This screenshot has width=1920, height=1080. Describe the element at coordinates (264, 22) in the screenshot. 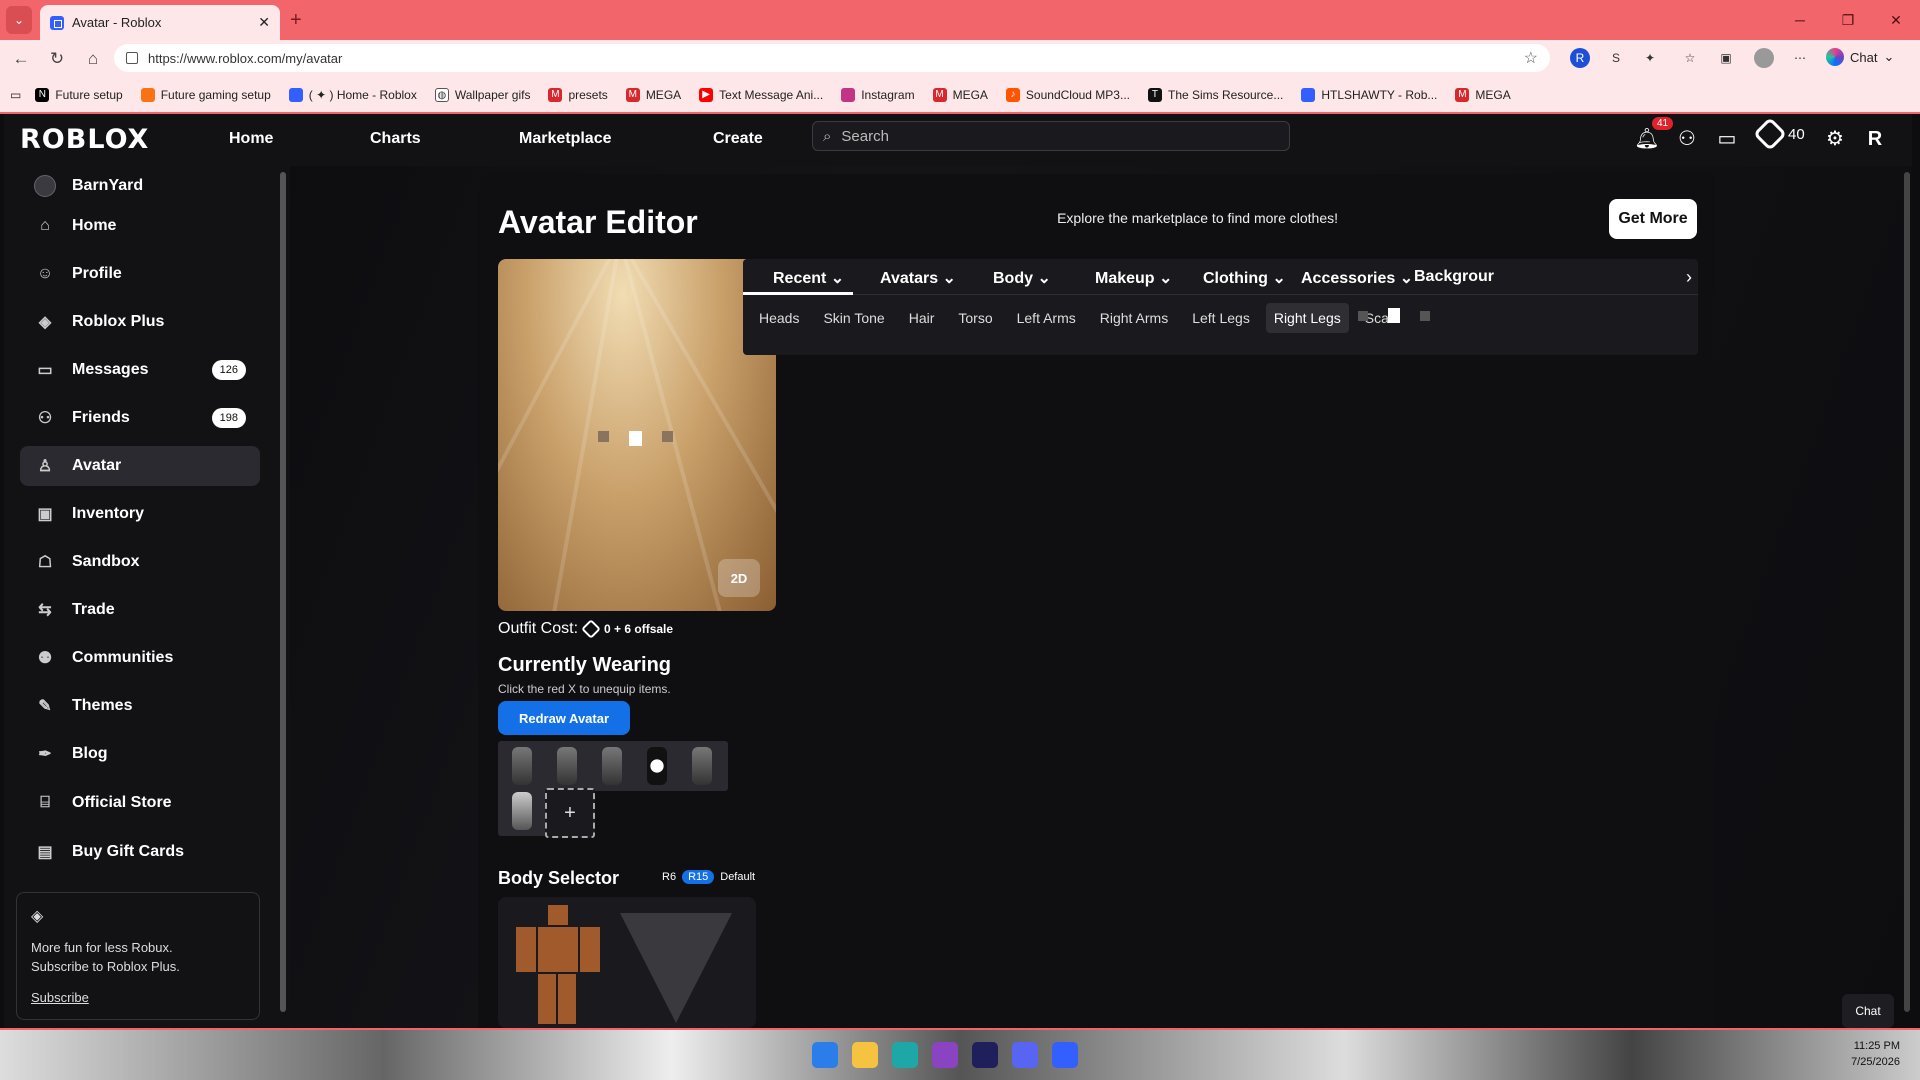

I see `close-tab-icon: ✕` at that location.